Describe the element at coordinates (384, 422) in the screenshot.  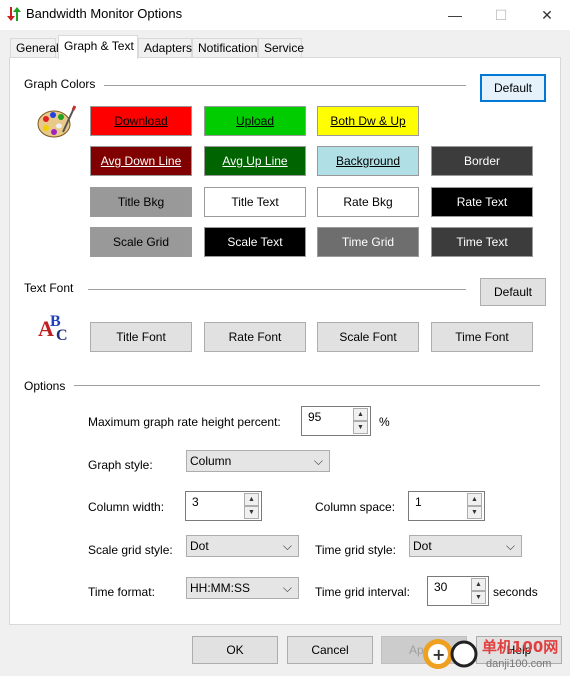
I see `percent-label: %` at that location.